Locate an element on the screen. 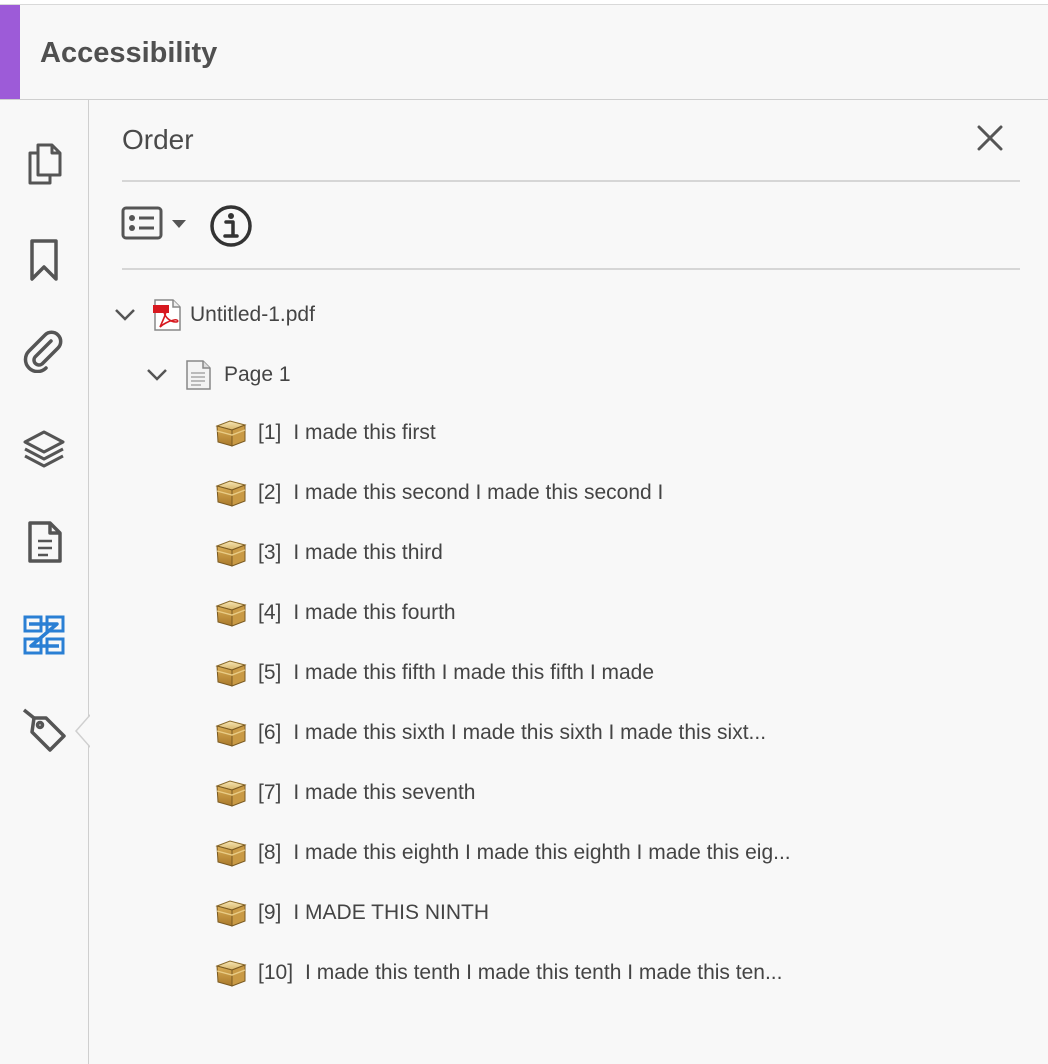 The width and height of the screenshot is (1048, 1064). tool-header: Accessibility is located at coordinates (524, 52).